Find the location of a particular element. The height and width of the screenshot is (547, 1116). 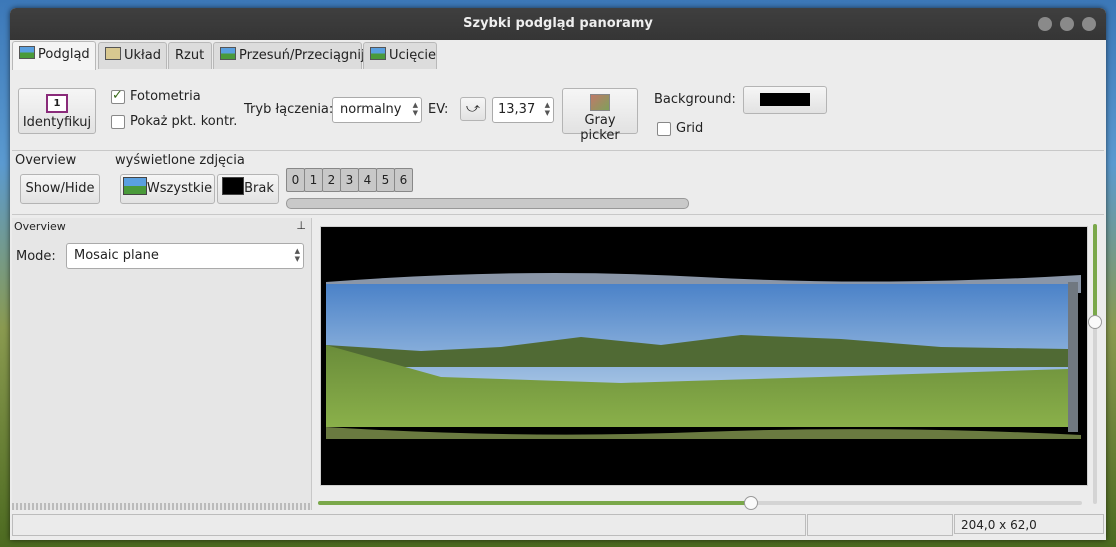

gray-picker-button: Gray picker is located at coordinates (600, 115).